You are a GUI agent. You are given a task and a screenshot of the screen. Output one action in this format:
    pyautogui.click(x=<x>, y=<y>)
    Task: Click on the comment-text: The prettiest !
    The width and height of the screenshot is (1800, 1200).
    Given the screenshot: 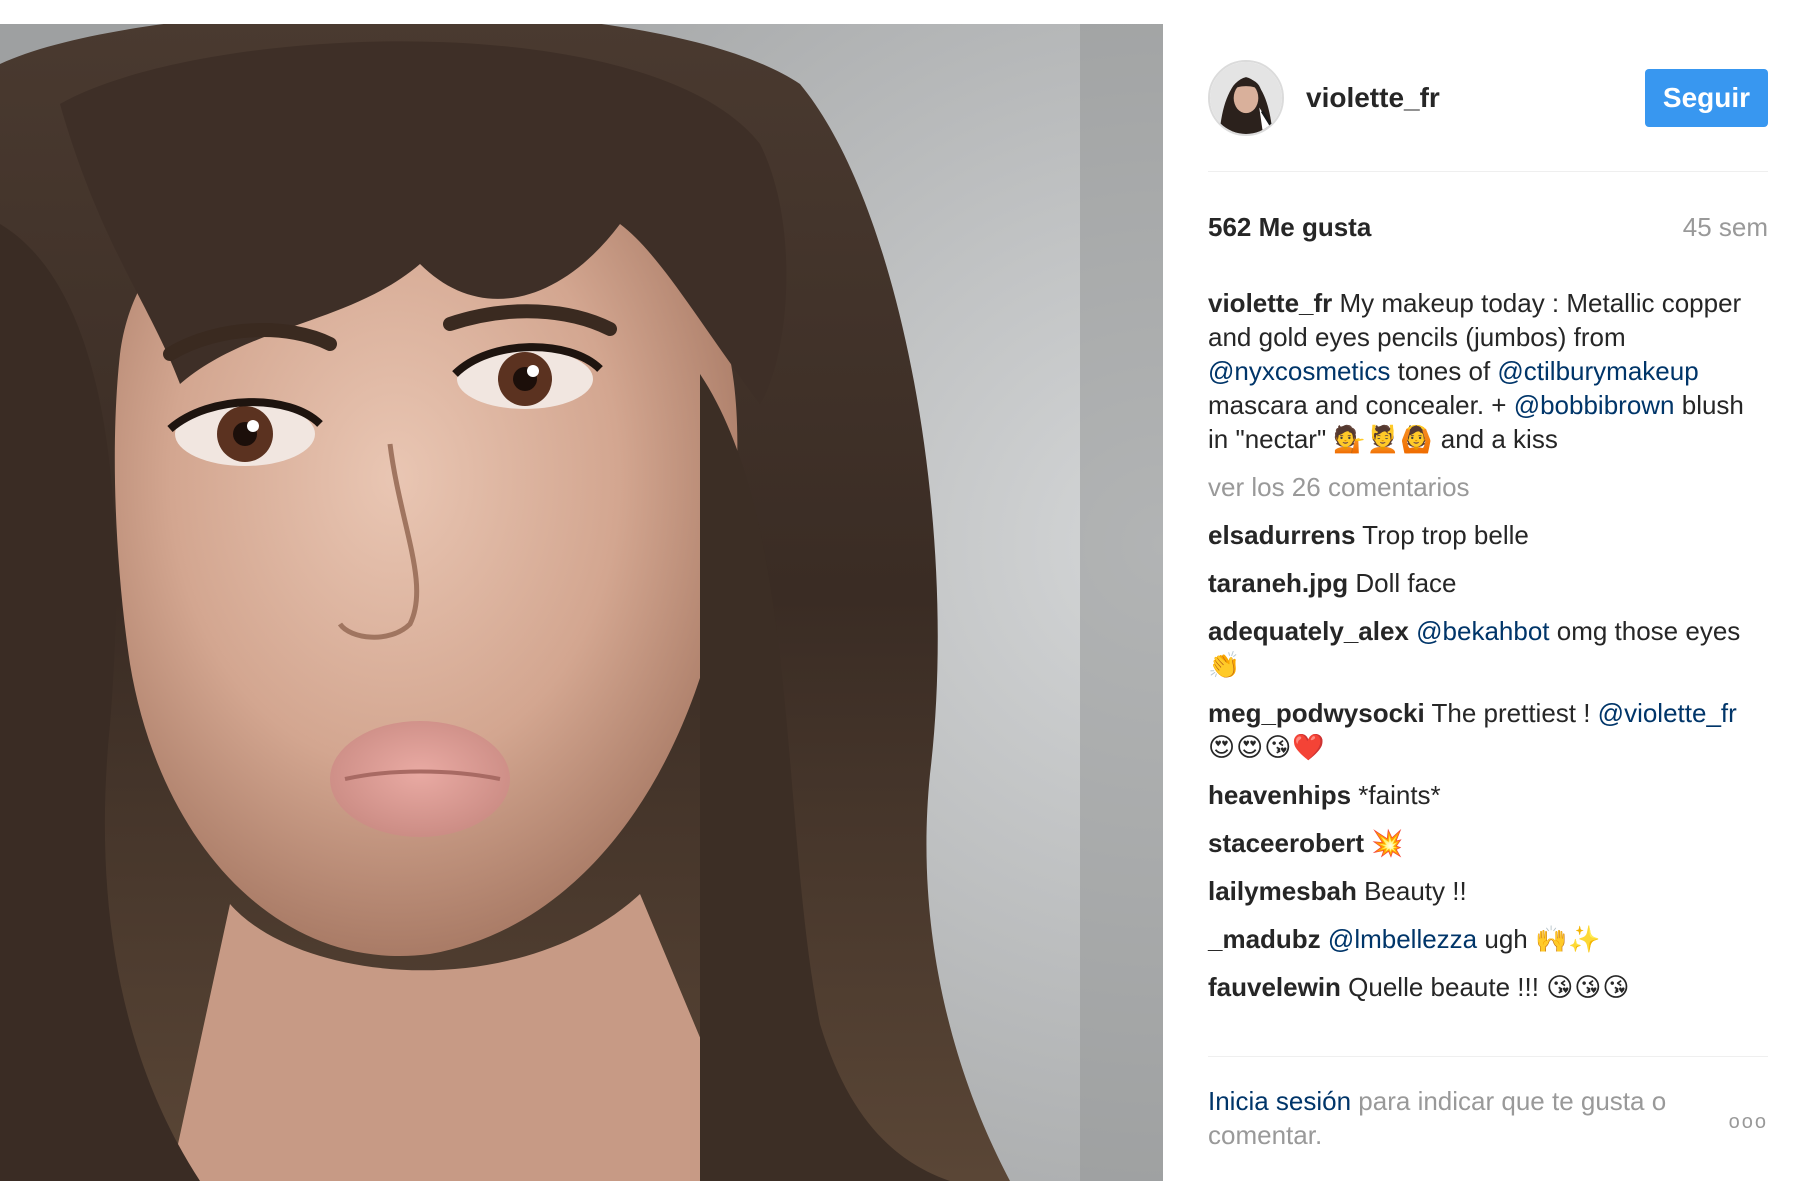 What is the action you would take?
    pyautogui.click(x=1511, y=713)
    